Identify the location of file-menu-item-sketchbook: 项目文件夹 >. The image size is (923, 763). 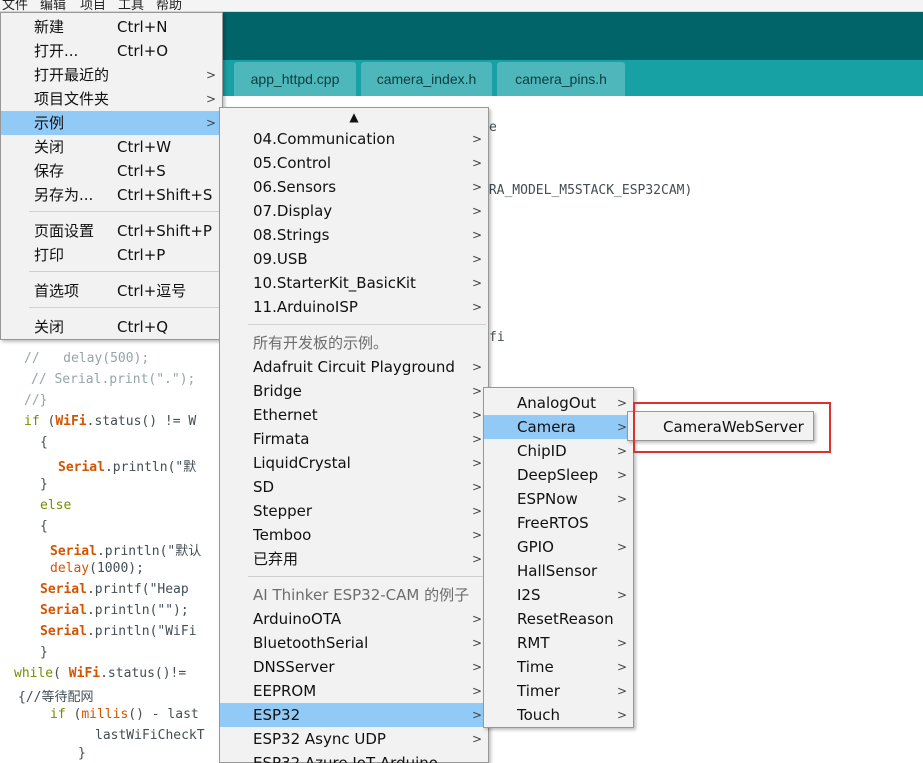
(111, 99).